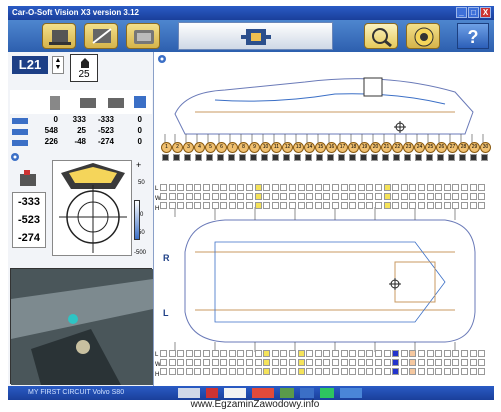 The image size is (501, 412). What do you see at coordinates (485, 147) in the screenshot?
I see `measuring-point: 30` at bounding box center [485, 147].